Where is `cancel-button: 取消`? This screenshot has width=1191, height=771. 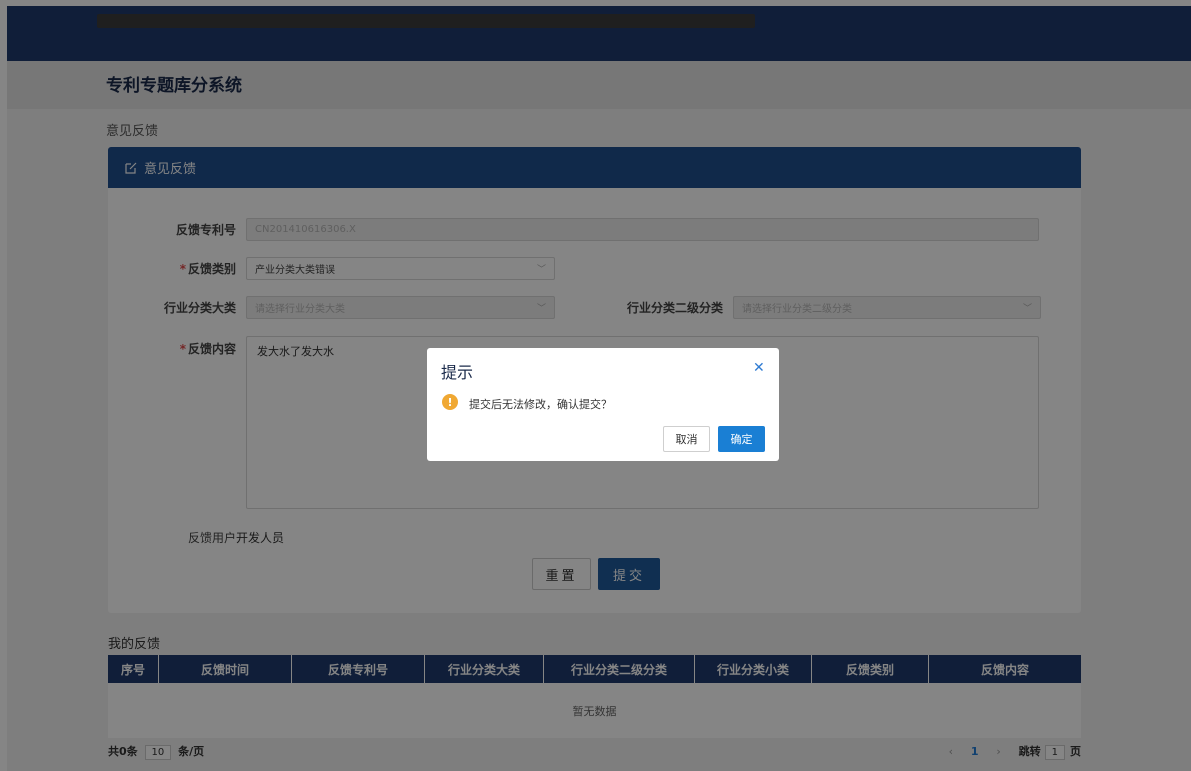
cancel-button: 取消 is located at coordinates (686, 439).